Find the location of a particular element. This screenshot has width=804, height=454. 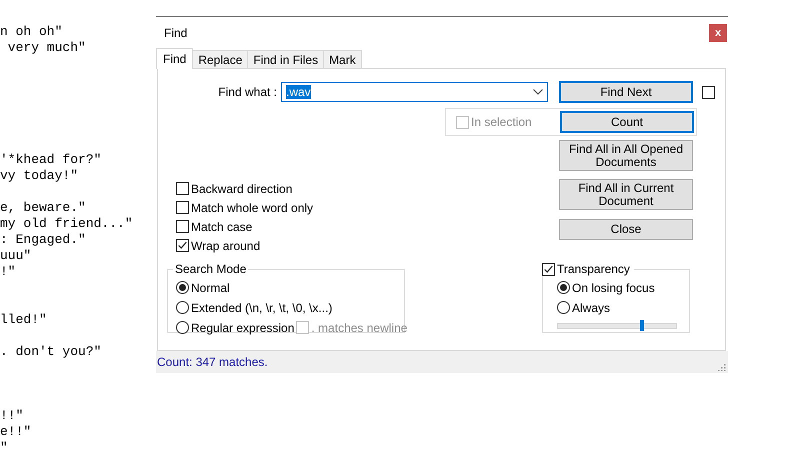

close-window-button: x is located at coordinates (718, 33).